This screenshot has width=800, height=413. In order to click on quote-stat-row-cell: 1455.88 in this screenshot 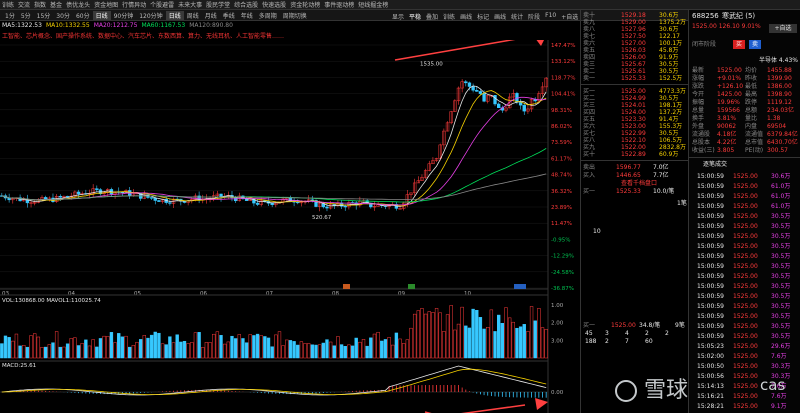, I will do `click(779, 70)`.